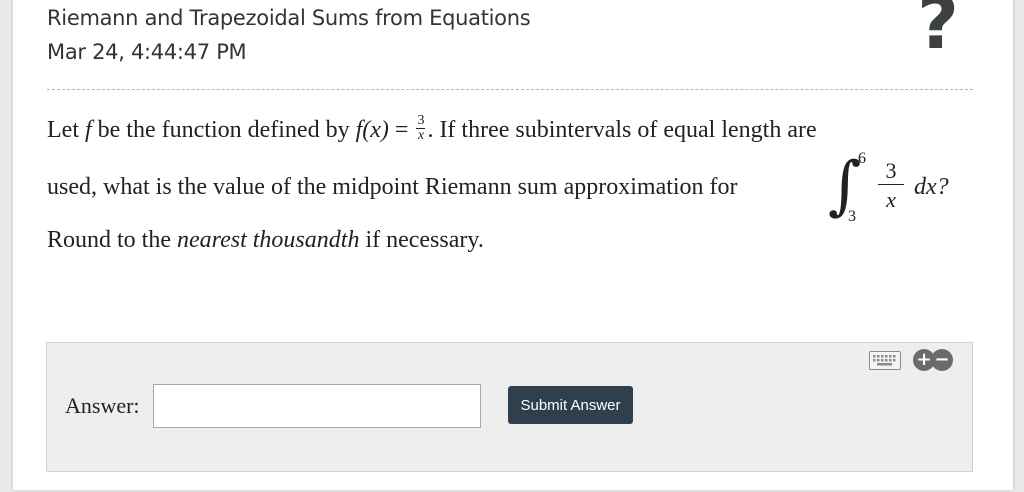 Image resolution: width=1024 pixels, height=492 pixels. I want to click on divider, so click(510, 89).